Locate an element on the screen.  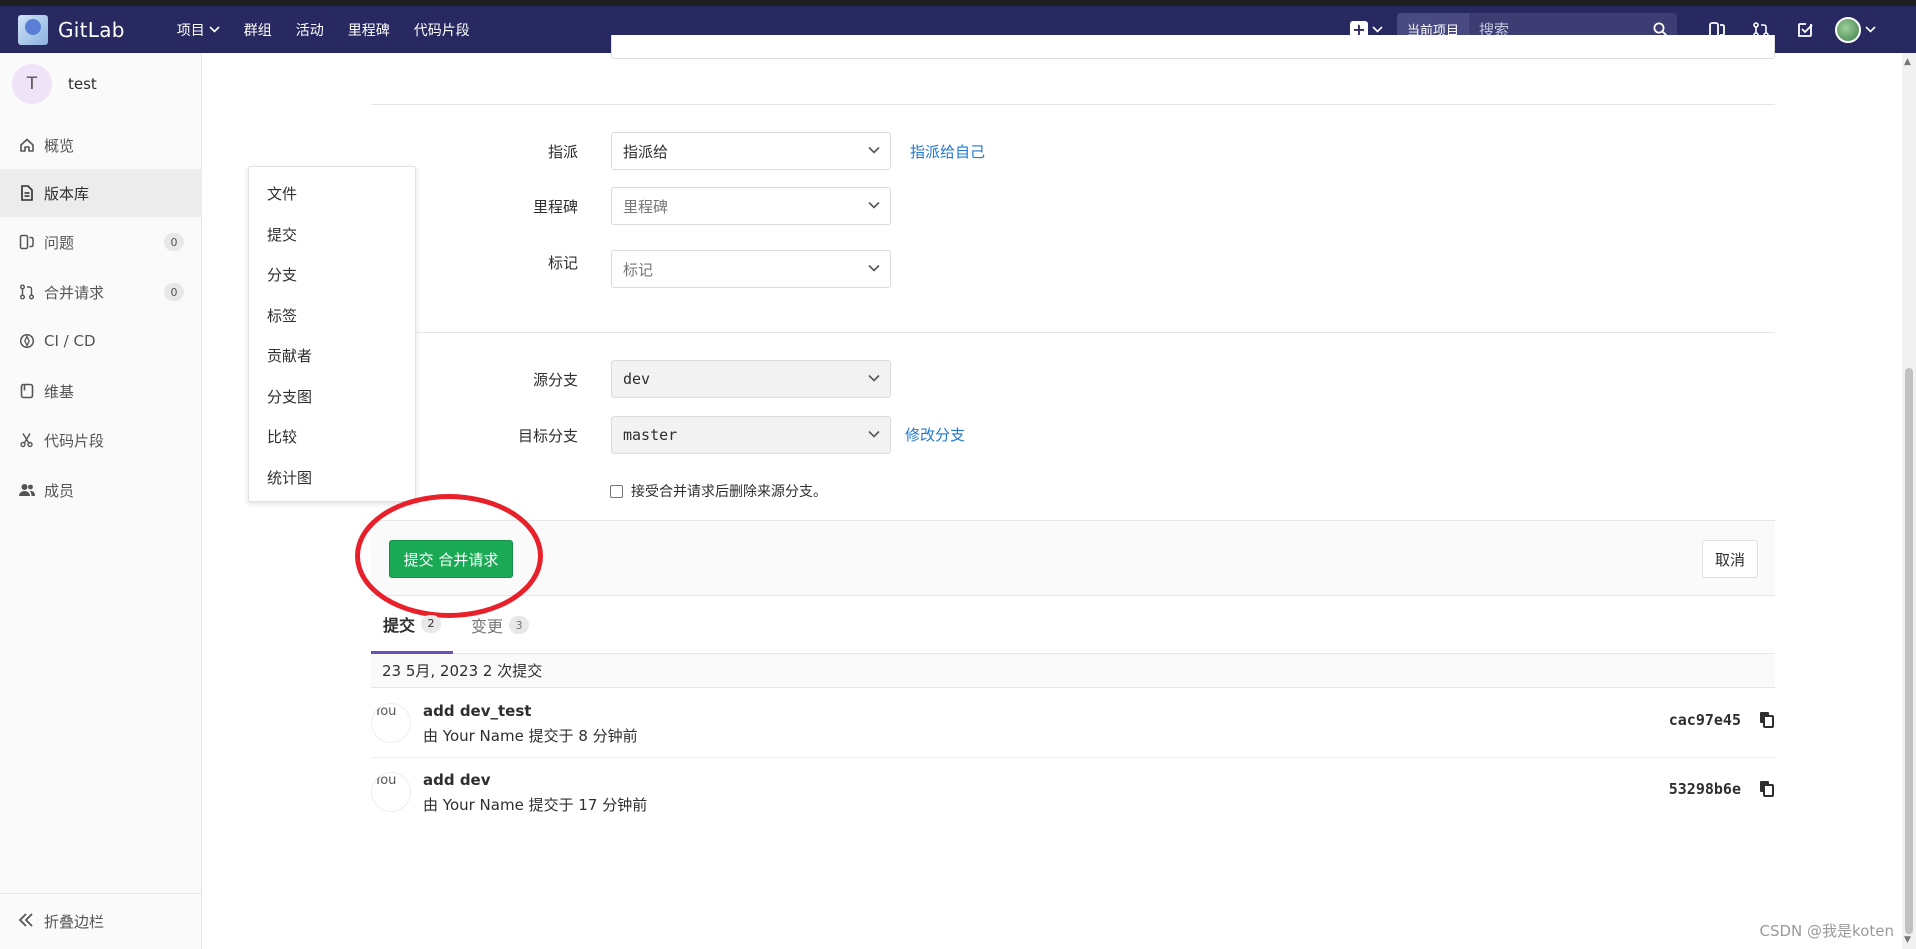
flyout-item-files: 文件 is located at coordinates (282, 193).